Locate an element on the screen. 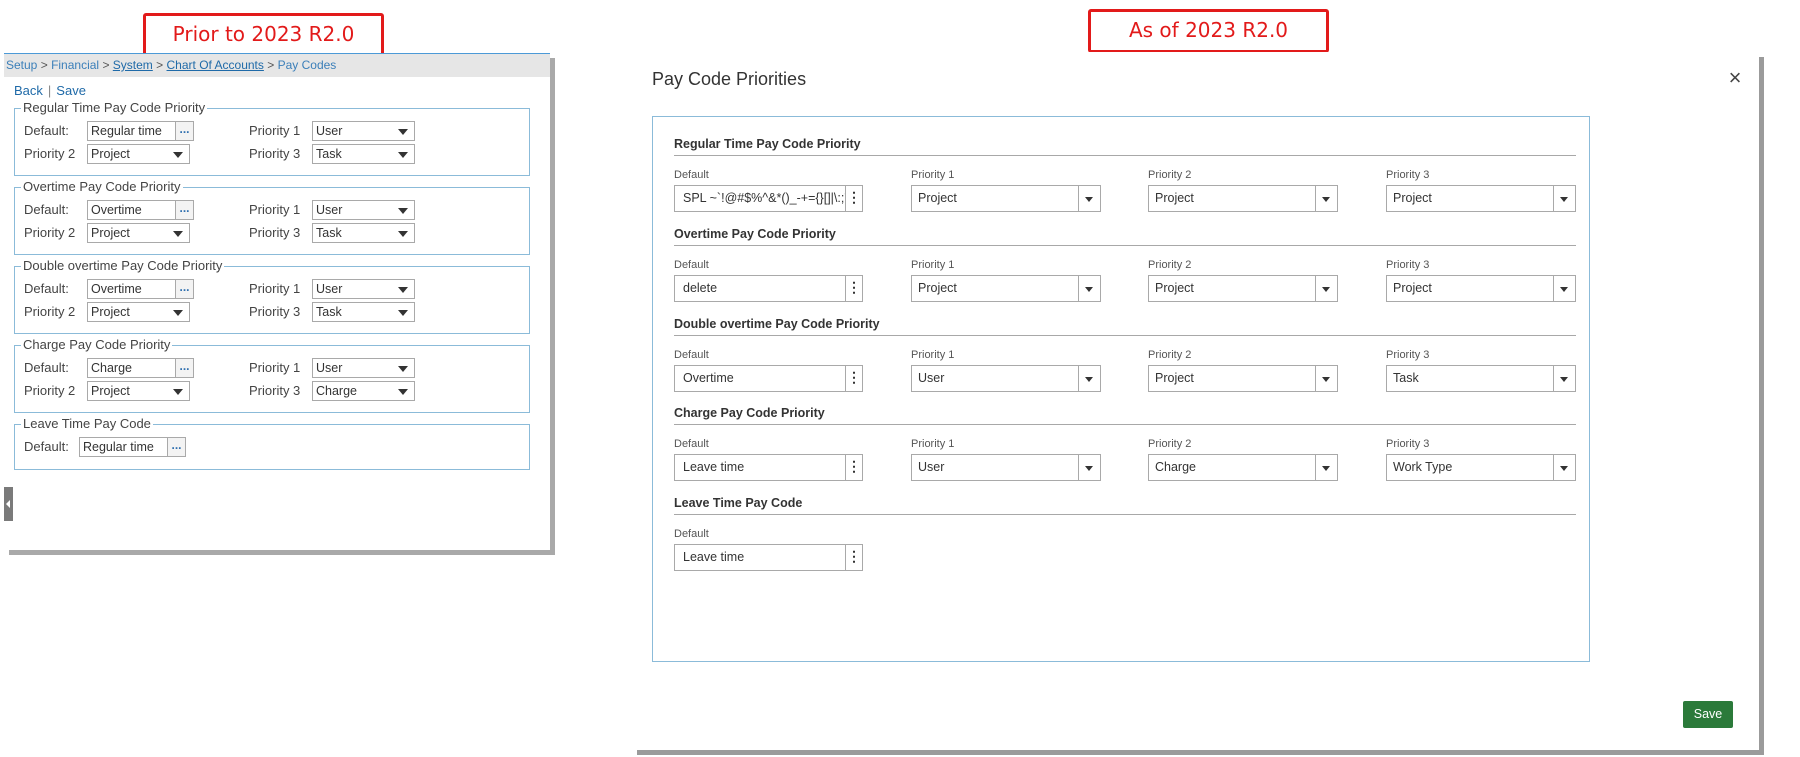  breadcrumb-pay-codes: Pay Codes is located at coordinates (307, 65).